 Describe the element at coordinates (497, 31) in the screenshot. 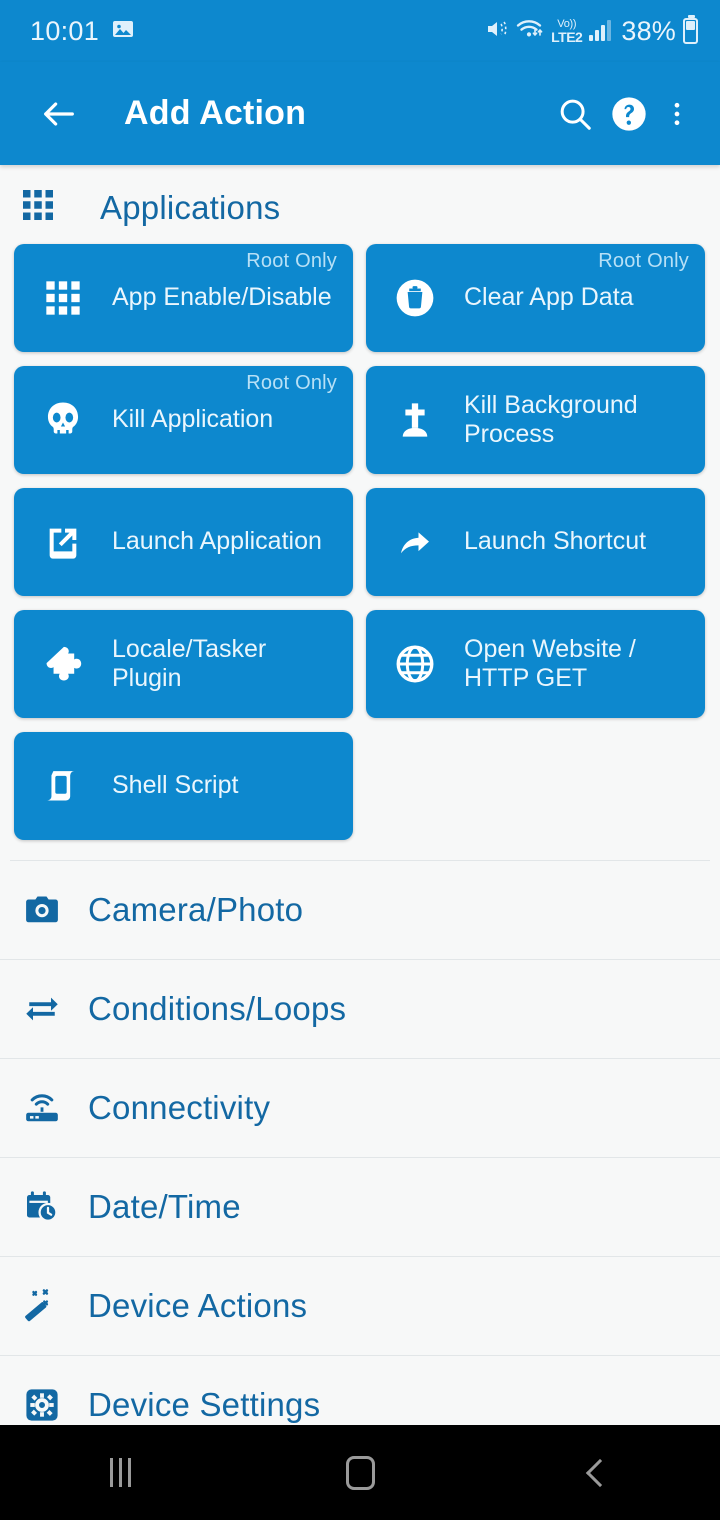

I see `mute-vibrate-icon` at that location.